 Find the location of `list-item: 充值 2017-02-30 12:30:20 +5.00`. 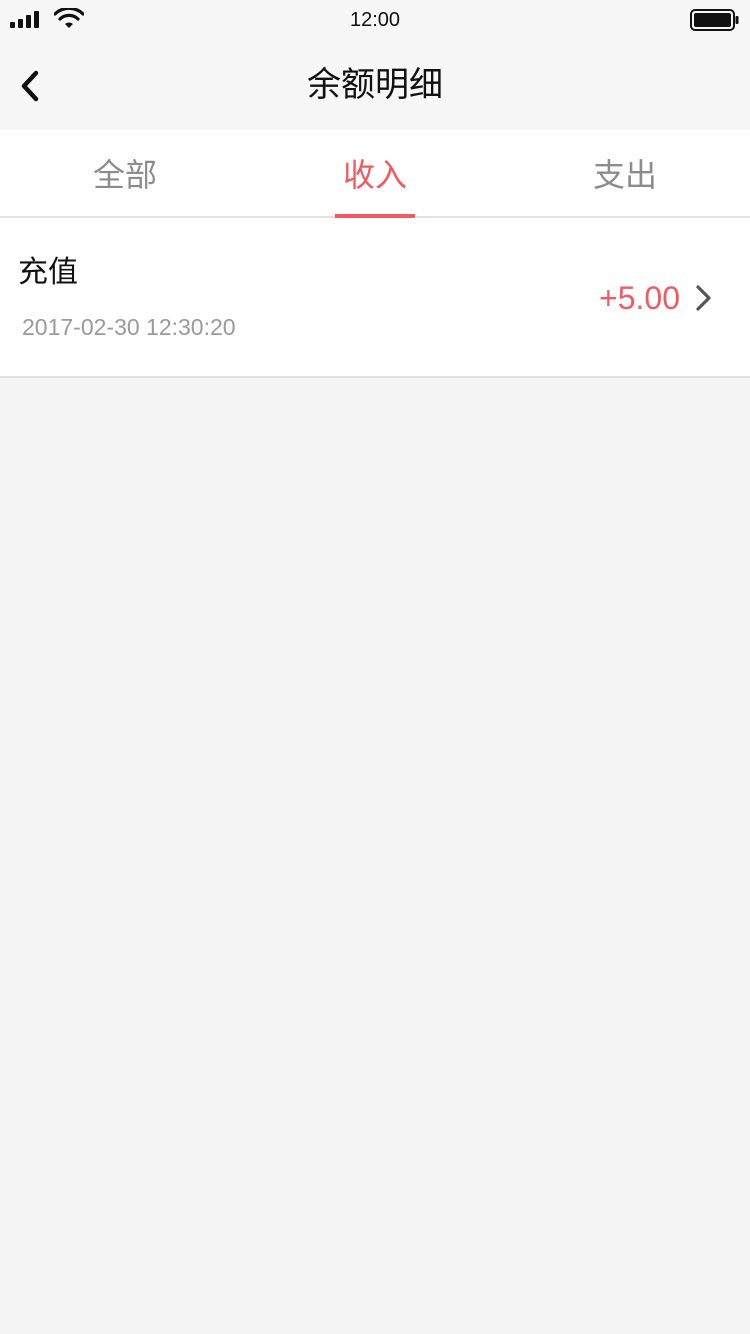

list-item: 充值 2017-02-30 12:30:20 +5.00 is located at coordinates (375, 298).